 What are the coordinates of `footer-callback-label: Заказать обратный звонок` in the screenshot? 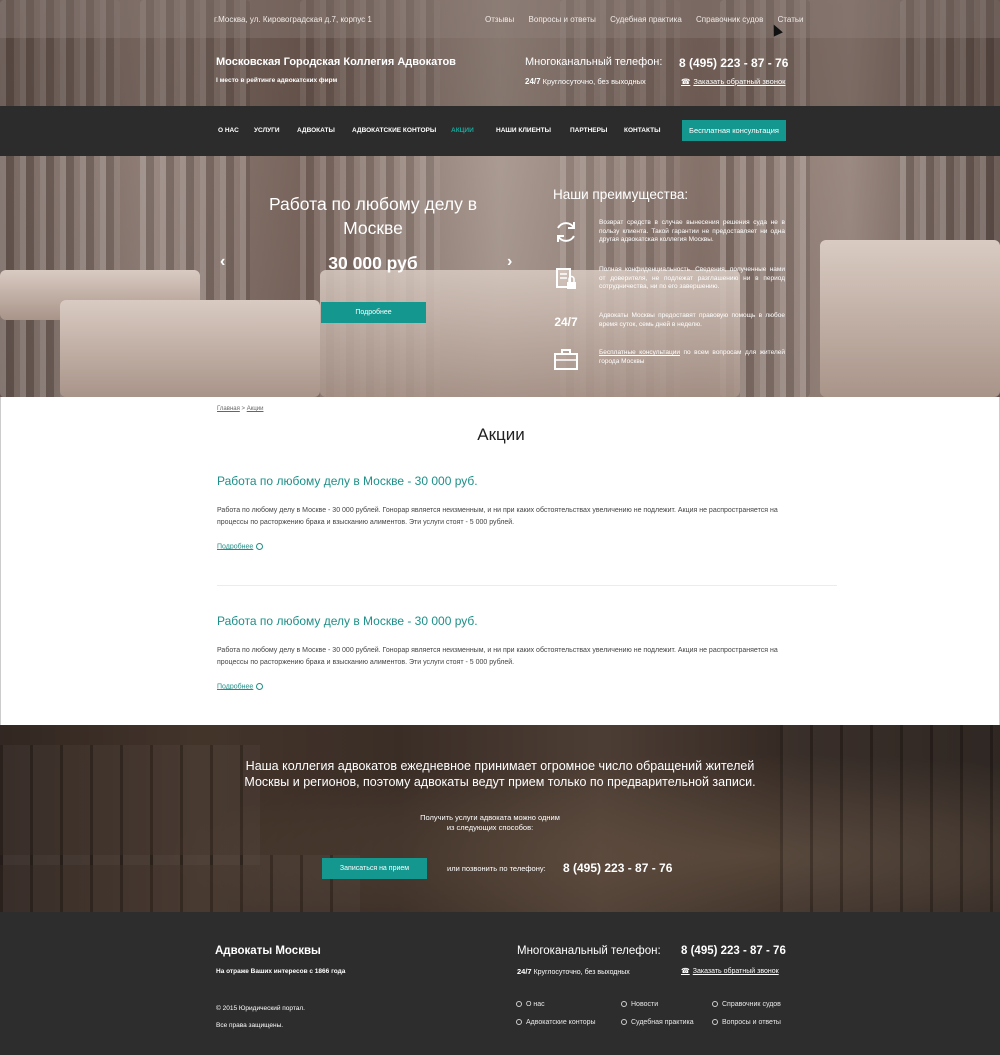 It's located at (735, 971).